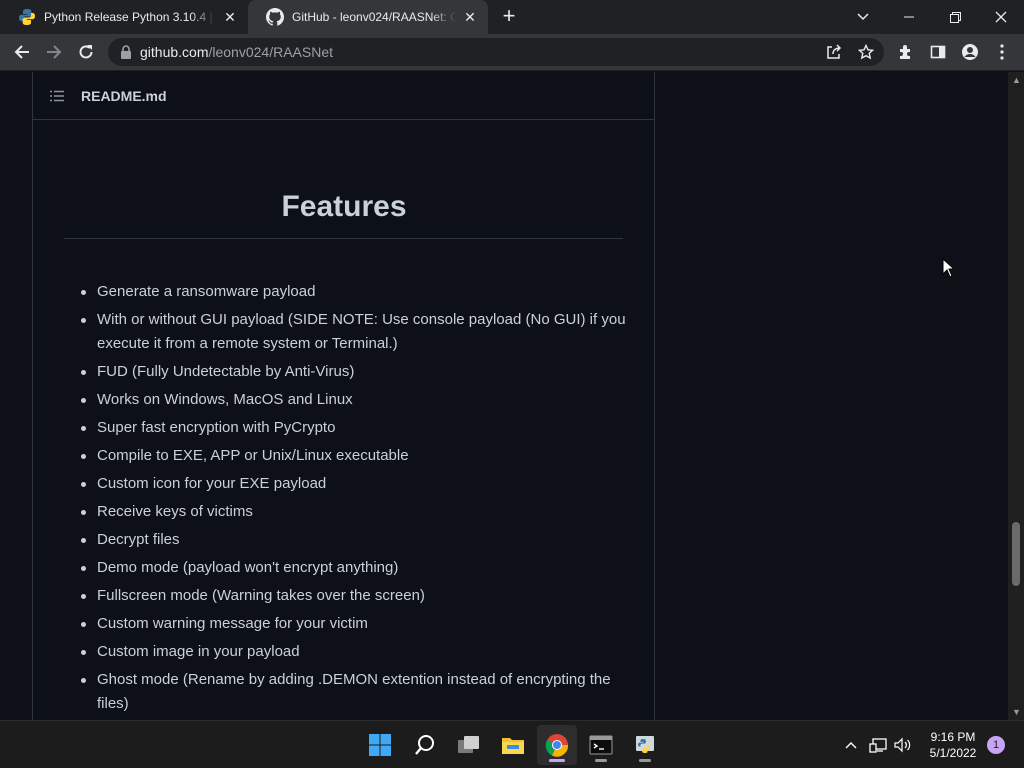  I want to click on file-explorer-button, so click(513, 745).